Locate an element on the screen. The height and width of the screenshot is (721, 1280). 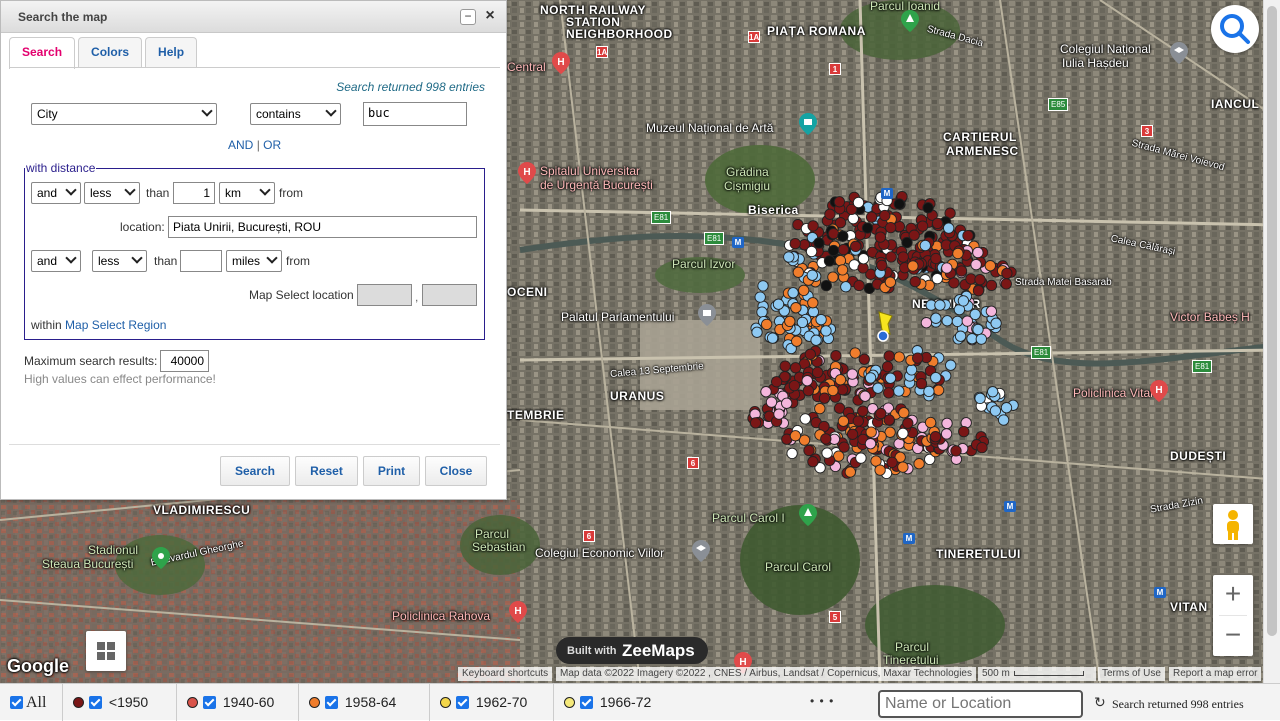
more-legend-button: • • • is located at coordinates (822, 701).